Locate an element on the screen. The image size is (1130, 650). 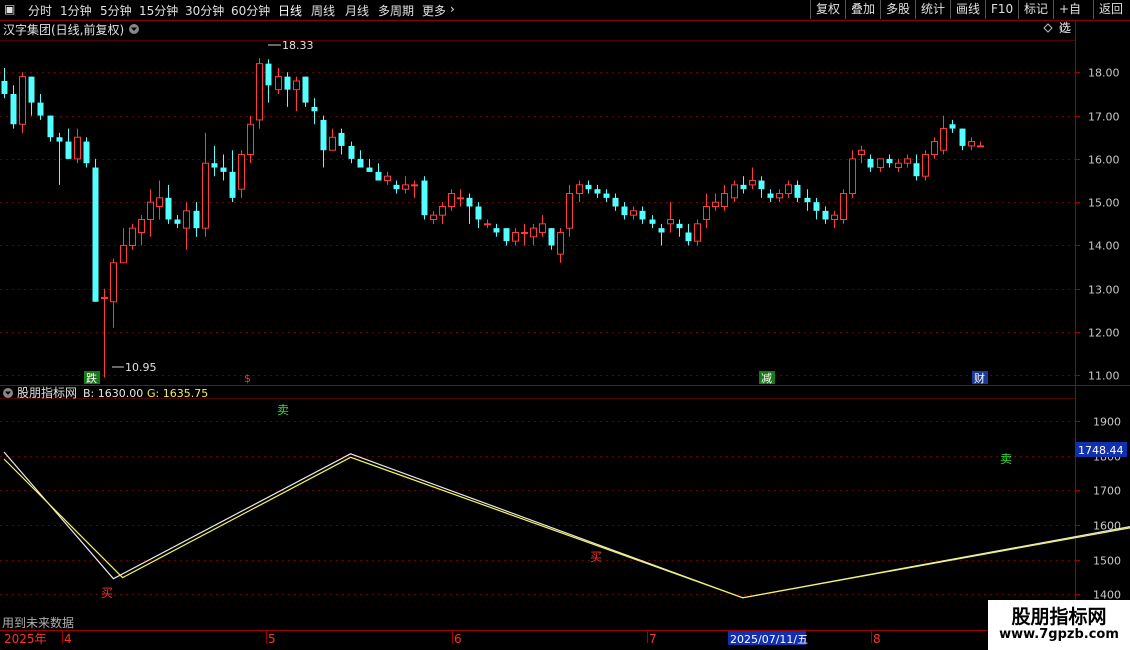
current-value: 1748.44 is located at coordinates (1101, 450).